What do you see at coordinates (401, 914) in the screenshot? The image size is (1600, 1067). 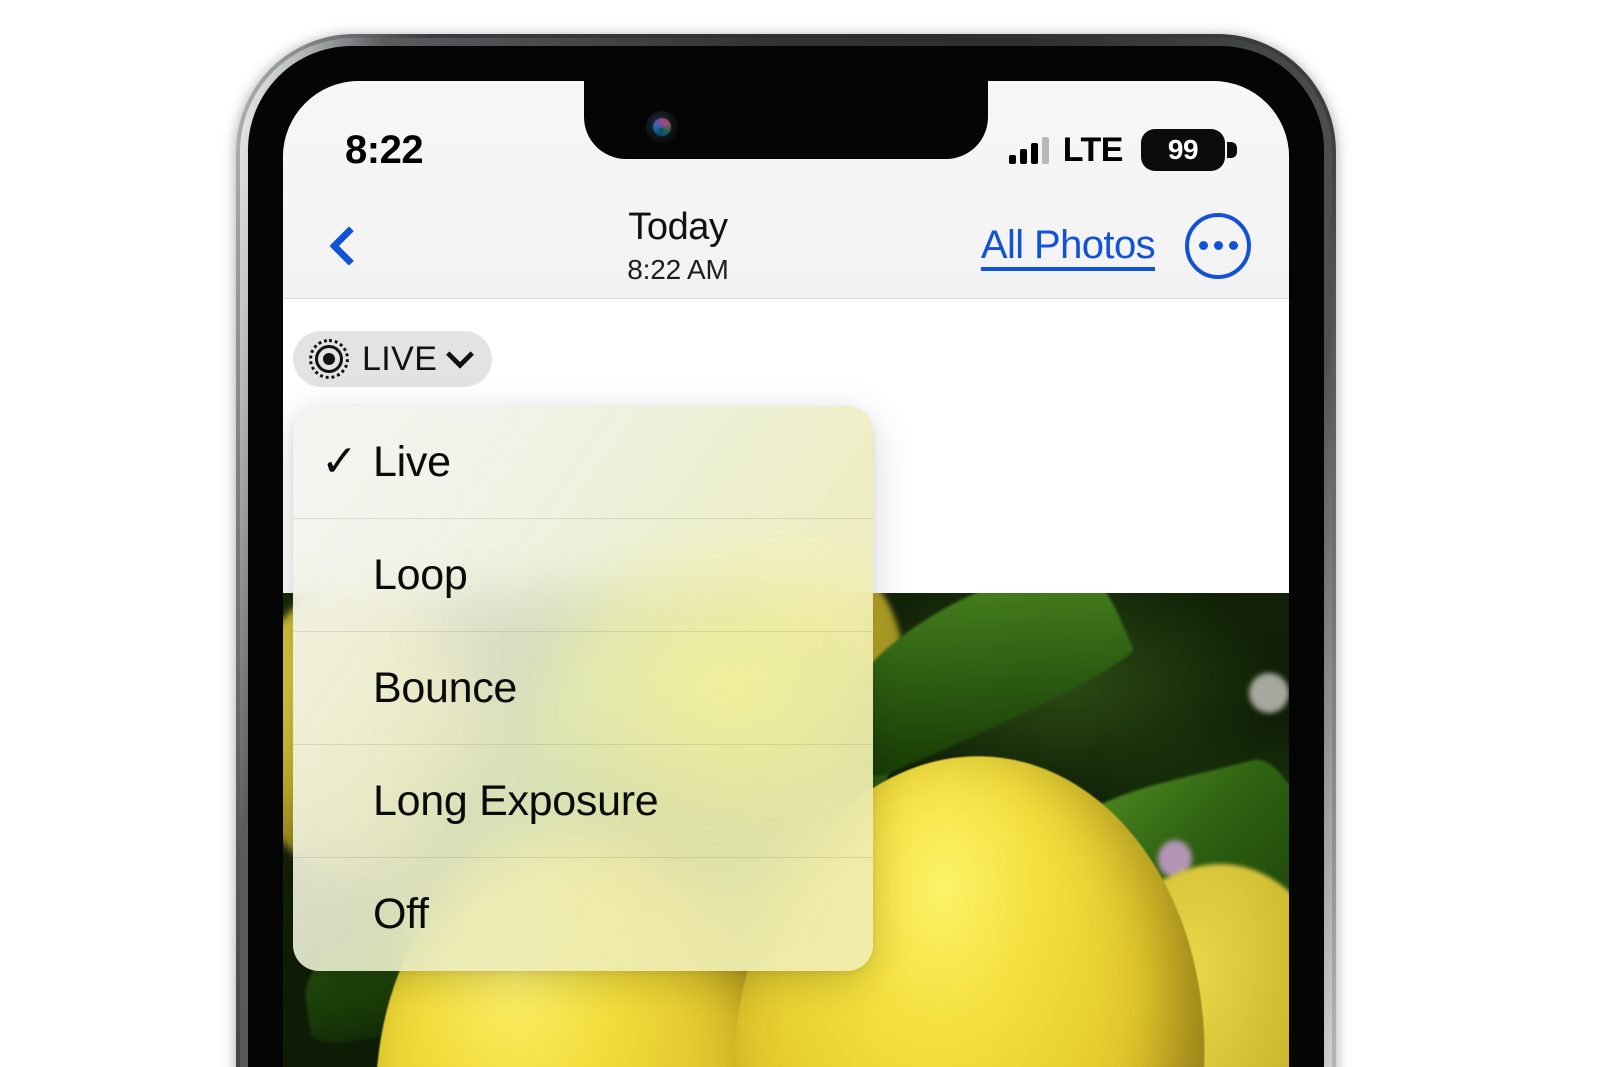 I see `menu-item-label: Off` at bounding box center [401, 914].